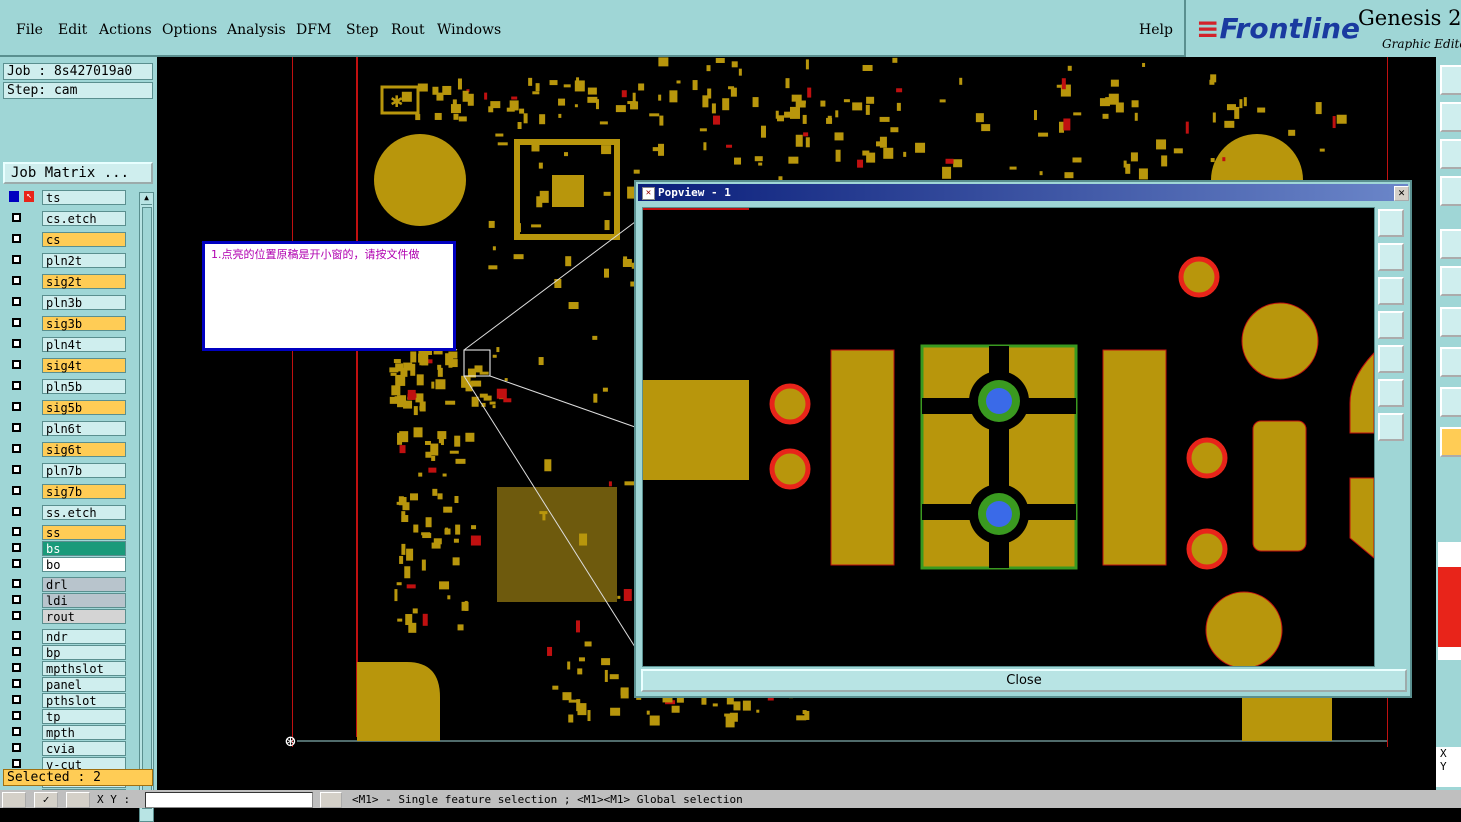 The image size is (1461, 822). What do you see at coordinates (84, 700) in the screenshot?
I see `layer-name: pthslot` at bounding box center [84, 700].